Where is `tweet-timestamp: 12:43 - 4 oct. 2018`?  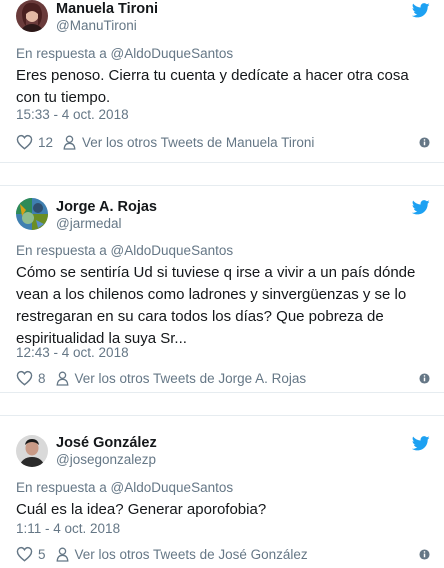
tweet-timestamp: 12:43 - 4 oct. 2018 is located at coordinates (72, 352).